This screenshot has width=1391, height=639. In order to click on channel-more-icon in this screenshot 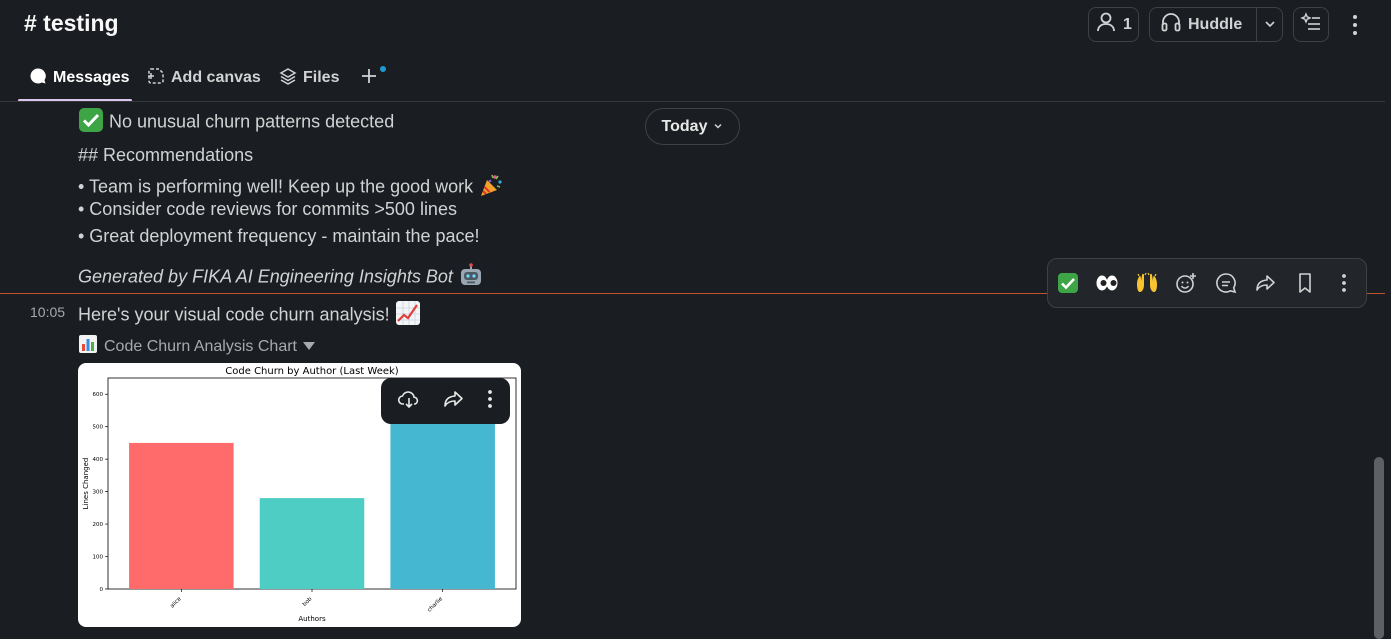, I will do `click(1355, 25)`.